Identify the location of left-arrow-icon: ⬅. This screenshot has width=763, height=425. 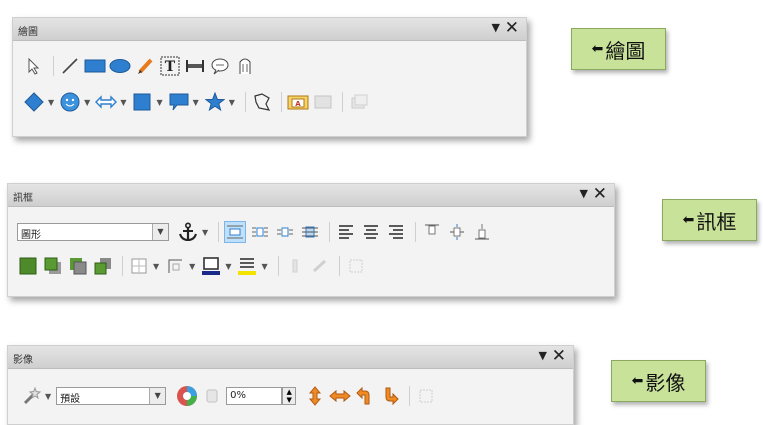
(637, 381).